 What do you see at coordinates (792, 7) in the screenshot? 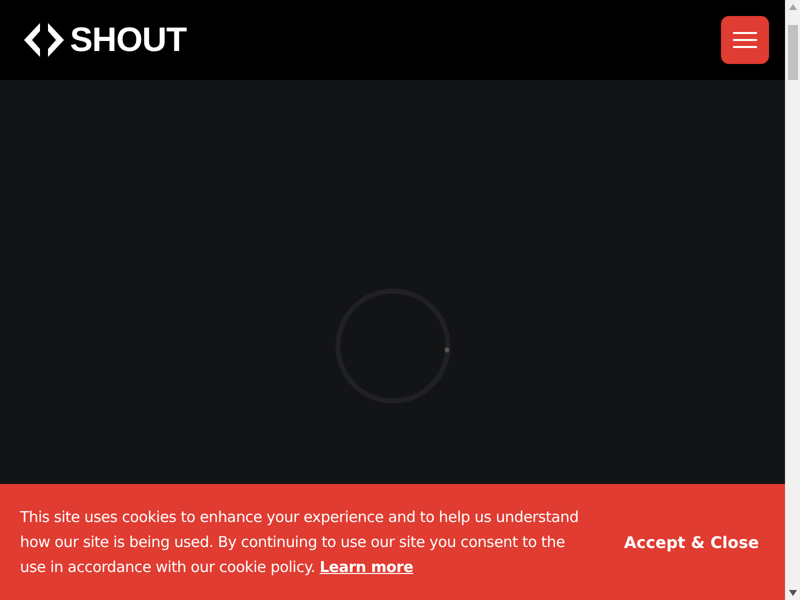
I see `scroll-up-icon` at bounding box center [792, 7].